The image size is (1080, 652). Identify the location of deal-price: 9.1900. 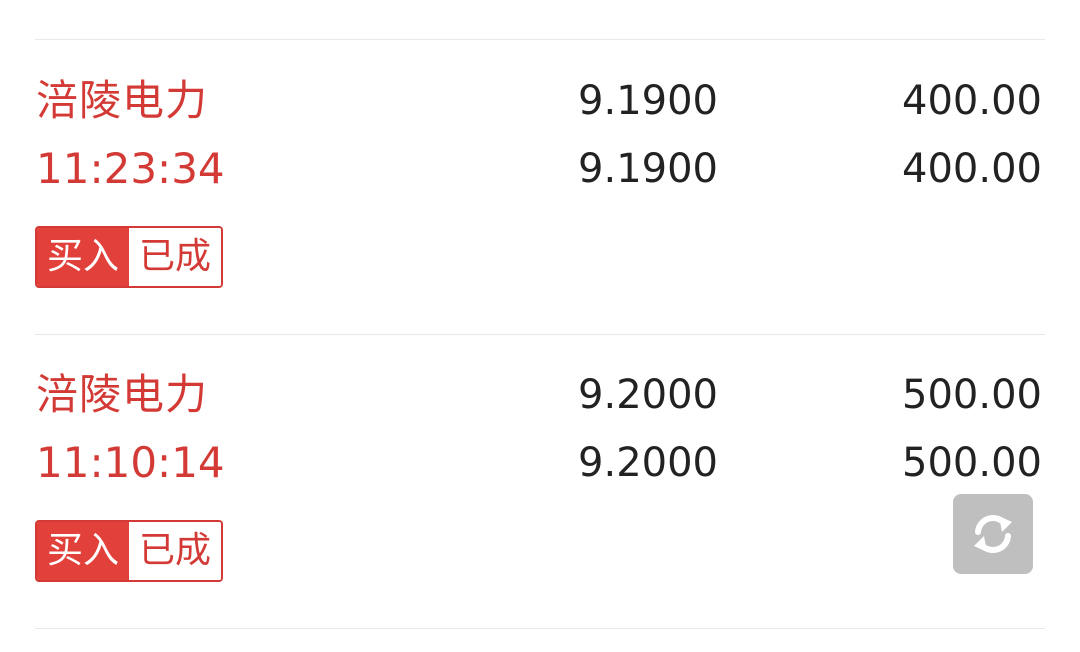
(648, 169).